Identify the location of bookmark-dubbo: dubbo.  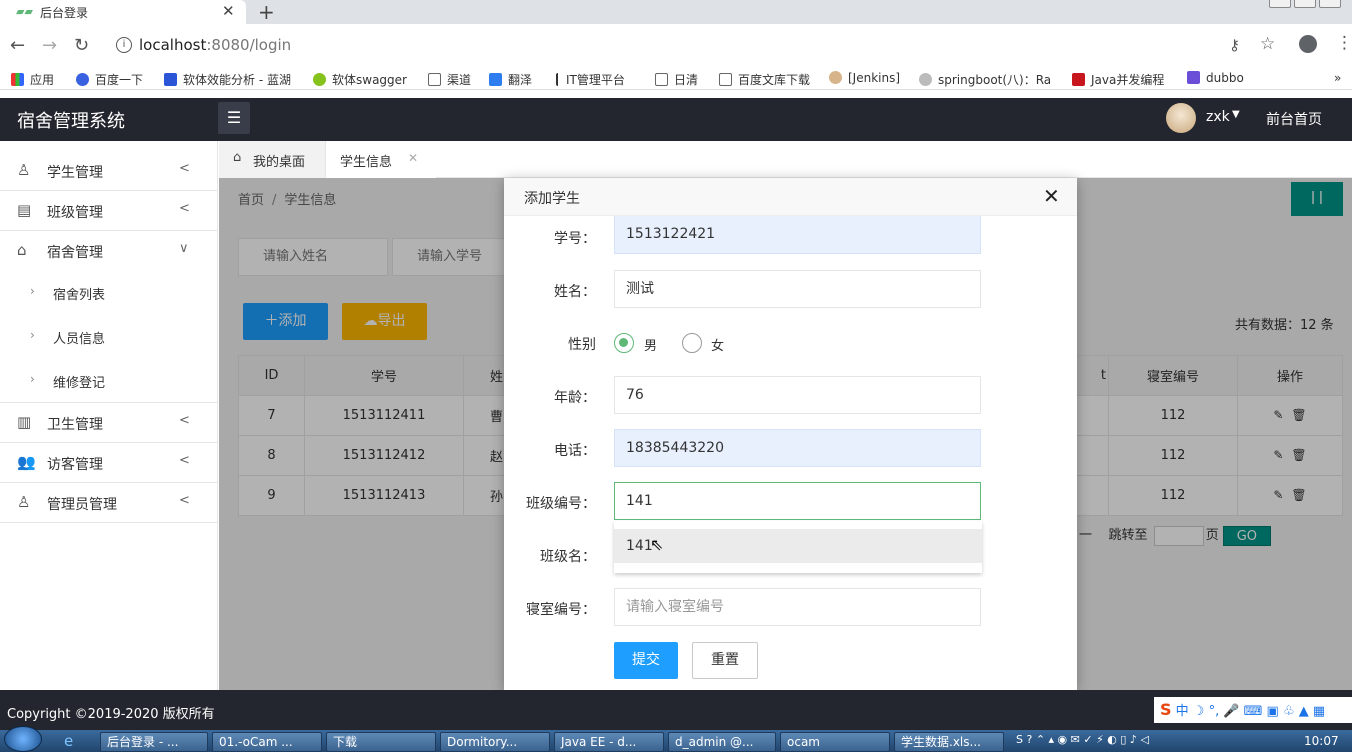
(1215, 78).